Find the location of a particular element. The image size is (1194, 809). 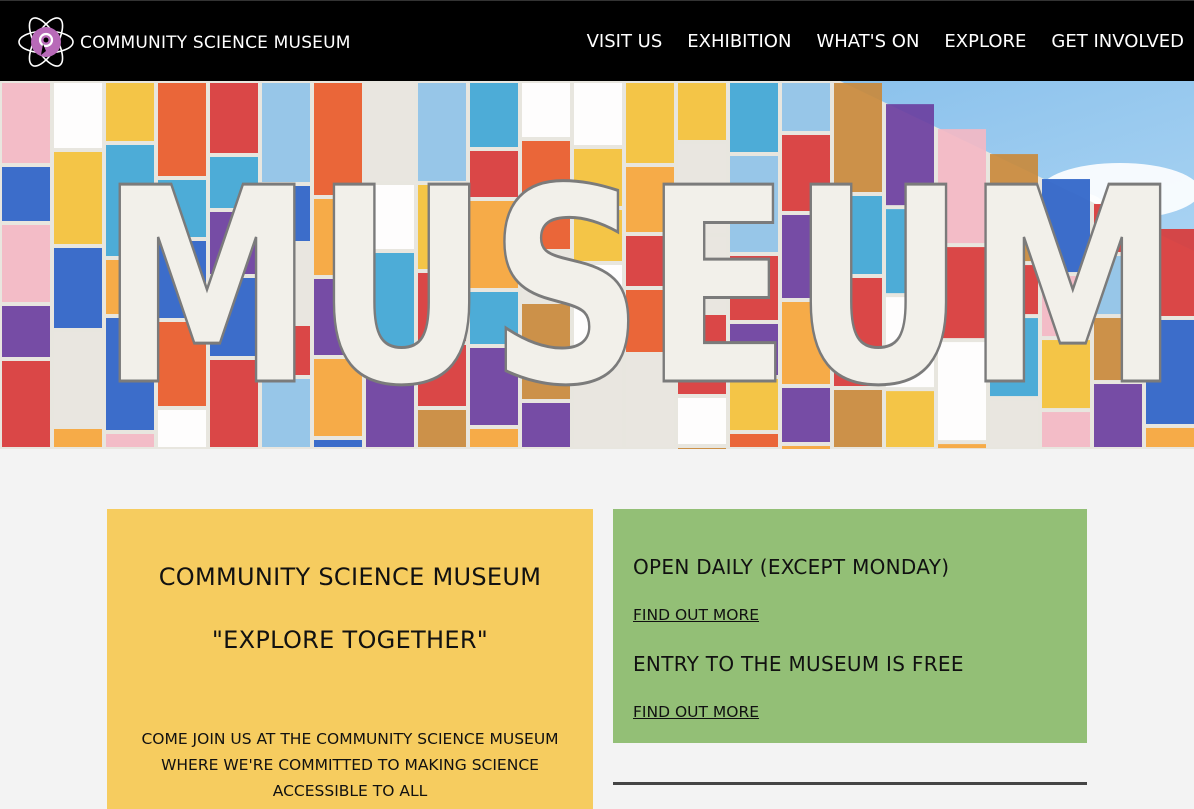

entry-find-out-more-link: FIND OUT MORE is located at coordinates (696, 712).